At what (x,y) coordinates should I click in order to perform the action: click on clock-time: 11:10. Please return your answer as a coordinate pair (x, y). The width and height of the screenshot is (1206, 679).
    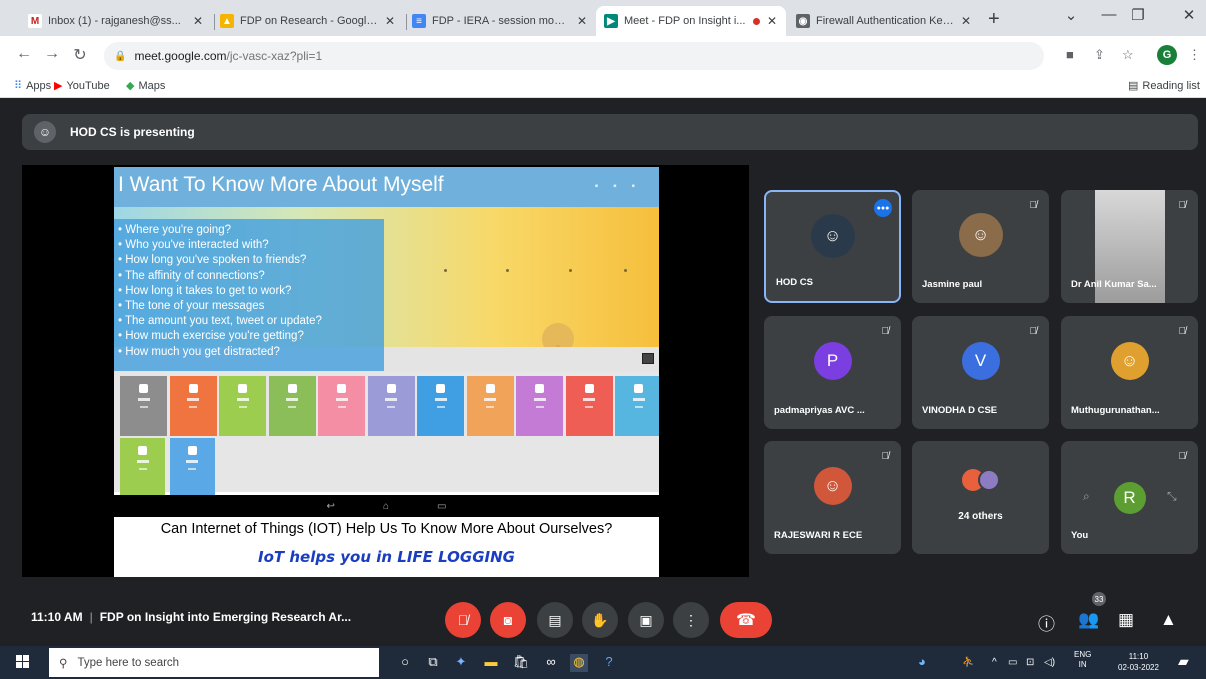
    Looking at the image, I should click on (1138, 656).